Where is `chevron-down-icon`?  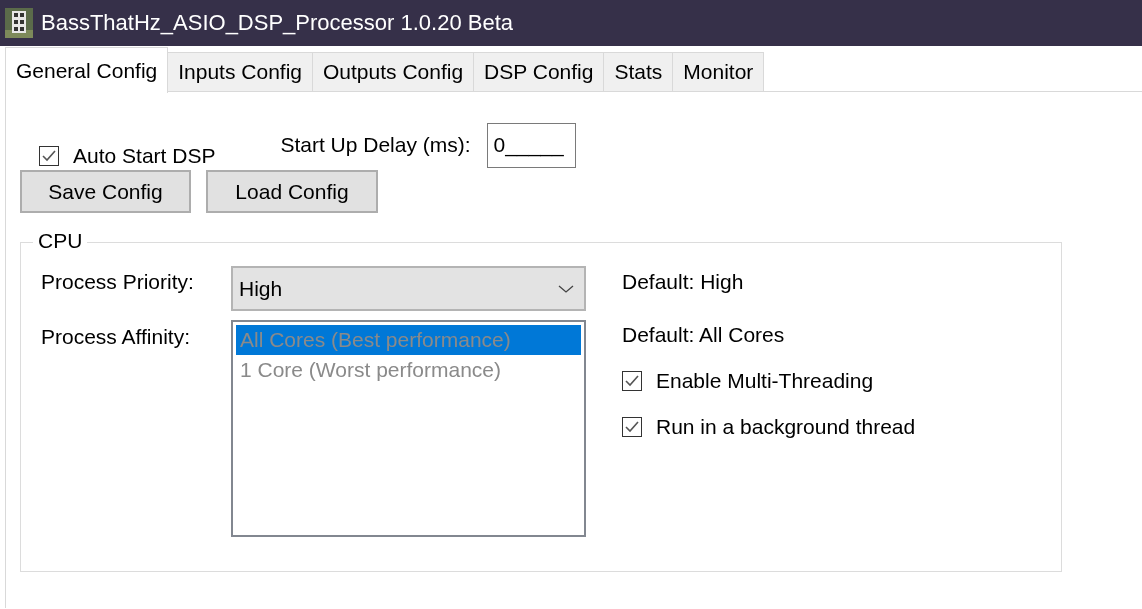 chevron-down-icon is located at coordinates (566, 288).